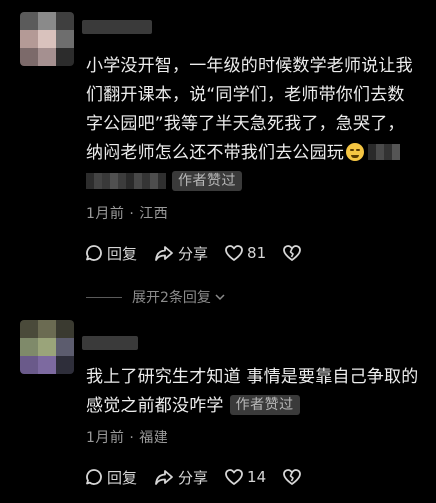 The image size is (436, 503). I want to click on divider-dash, so click(104, 297).